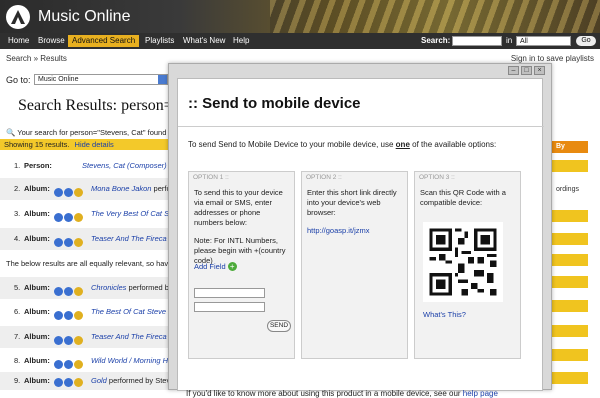 Image resolution: width=600 pixels, height=398 pixels. Describe the element at coordinates (274, 103) in the screenshot. I see `dialog-title: :: Send to mobile device` at that location.